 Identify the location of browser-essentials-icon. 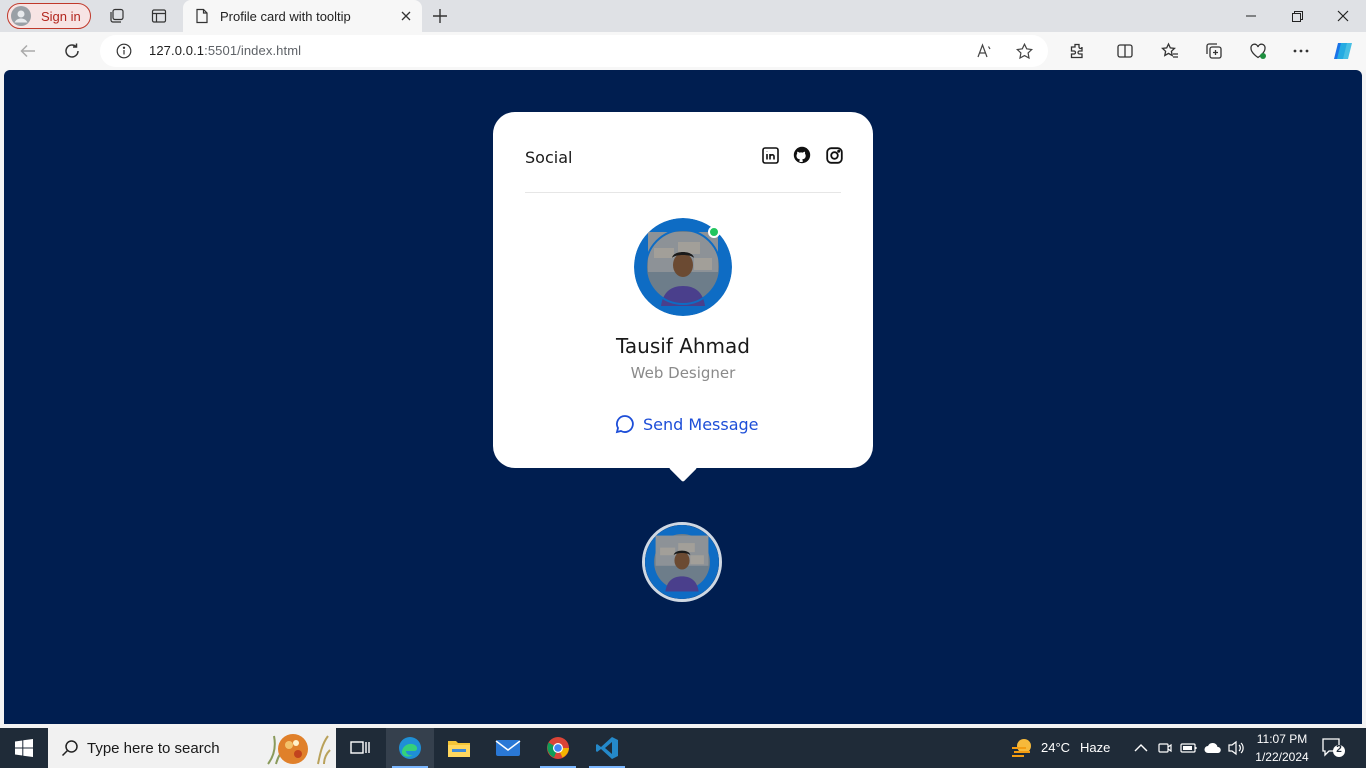
(1258, 51).